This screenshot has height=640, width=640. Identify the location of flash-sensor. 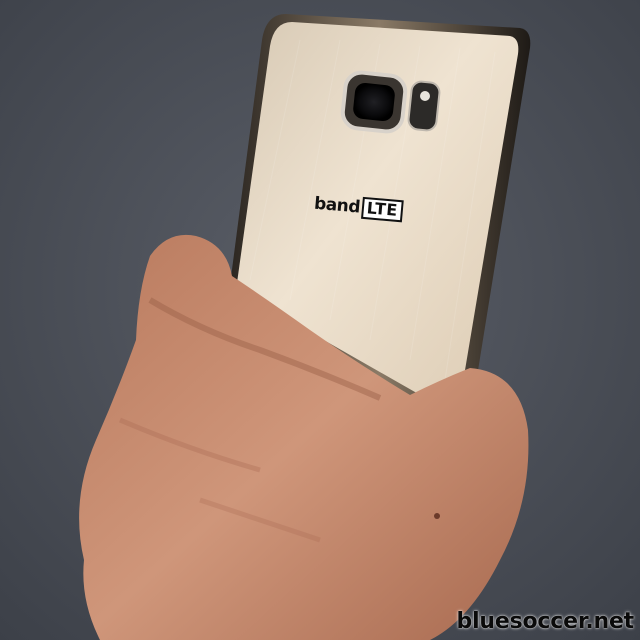
(424, 106).